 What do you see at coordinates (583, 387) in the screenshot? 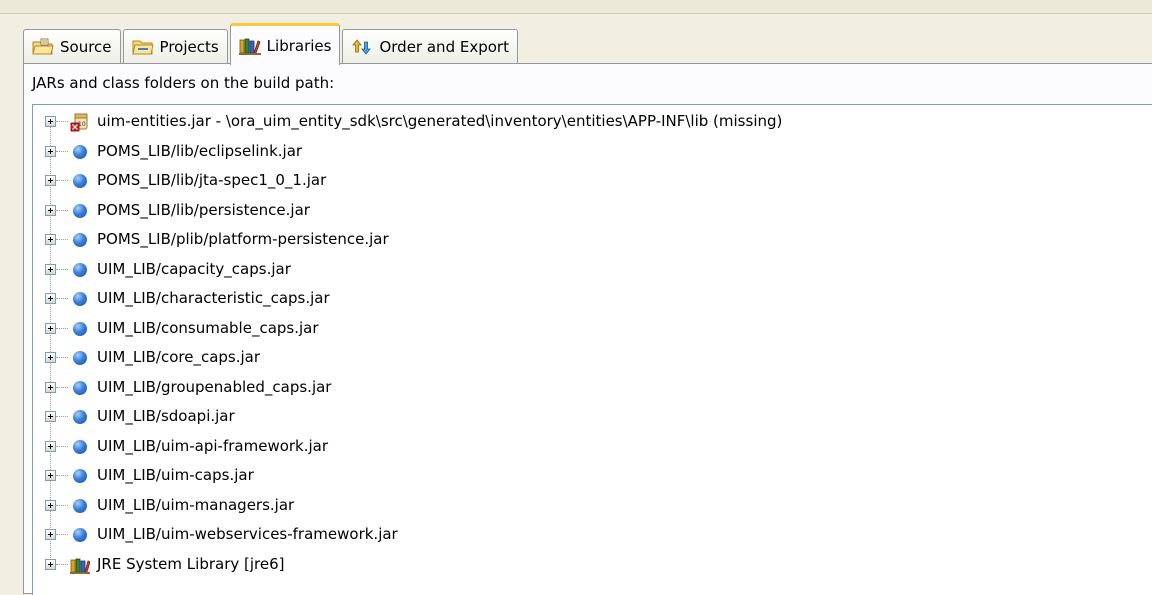
I see `tree-item-jar: UIM_LIB/groupenabled_caps.jar` at bounding box center [583, 387].